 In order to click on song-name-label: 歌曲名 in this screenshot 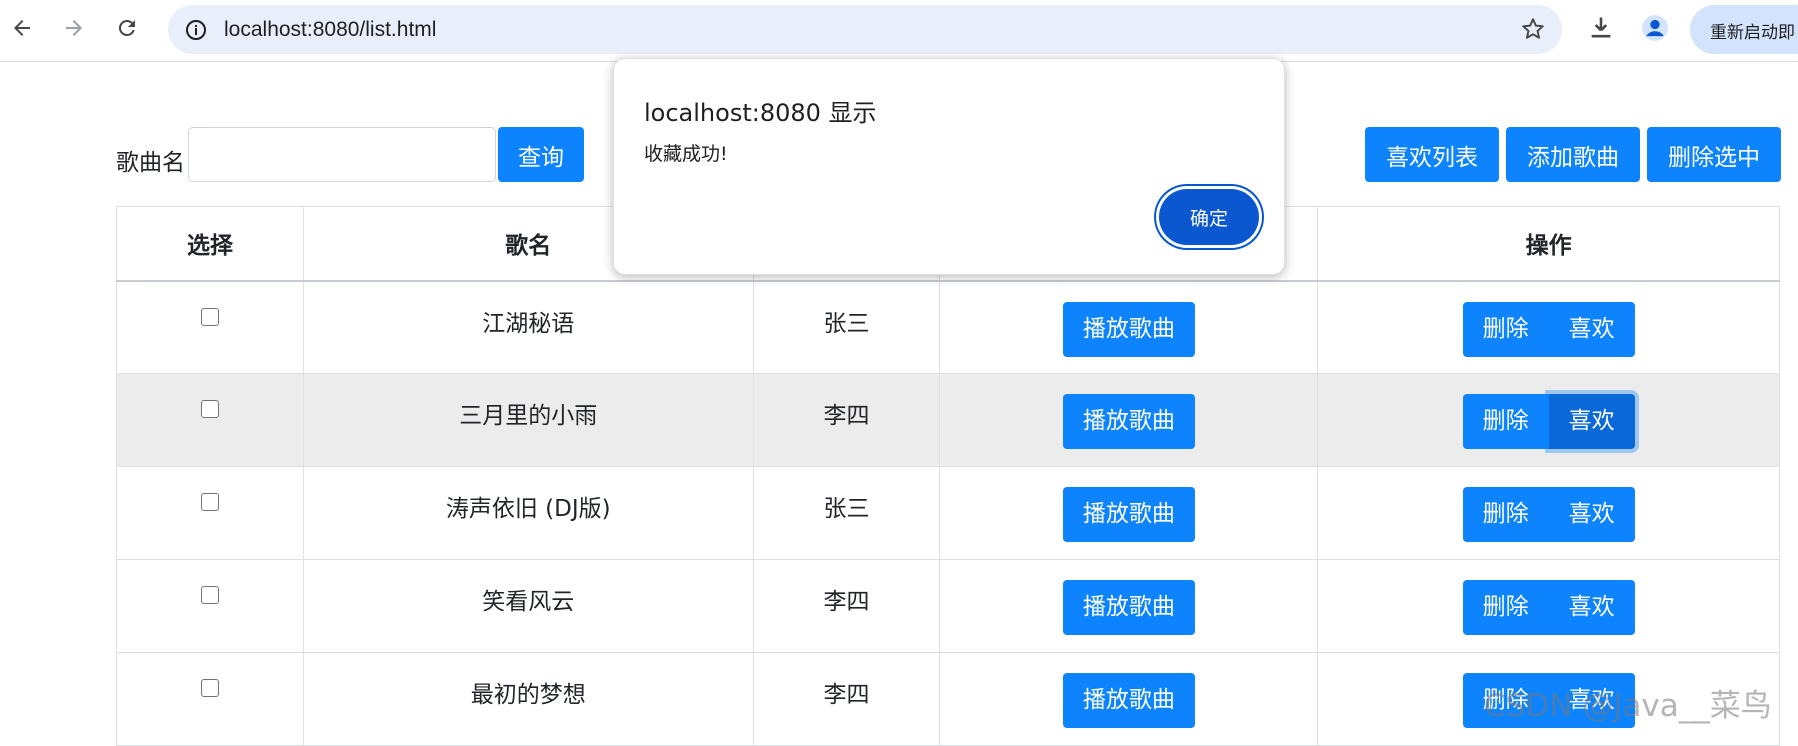, I will do `click(150, 163)`.